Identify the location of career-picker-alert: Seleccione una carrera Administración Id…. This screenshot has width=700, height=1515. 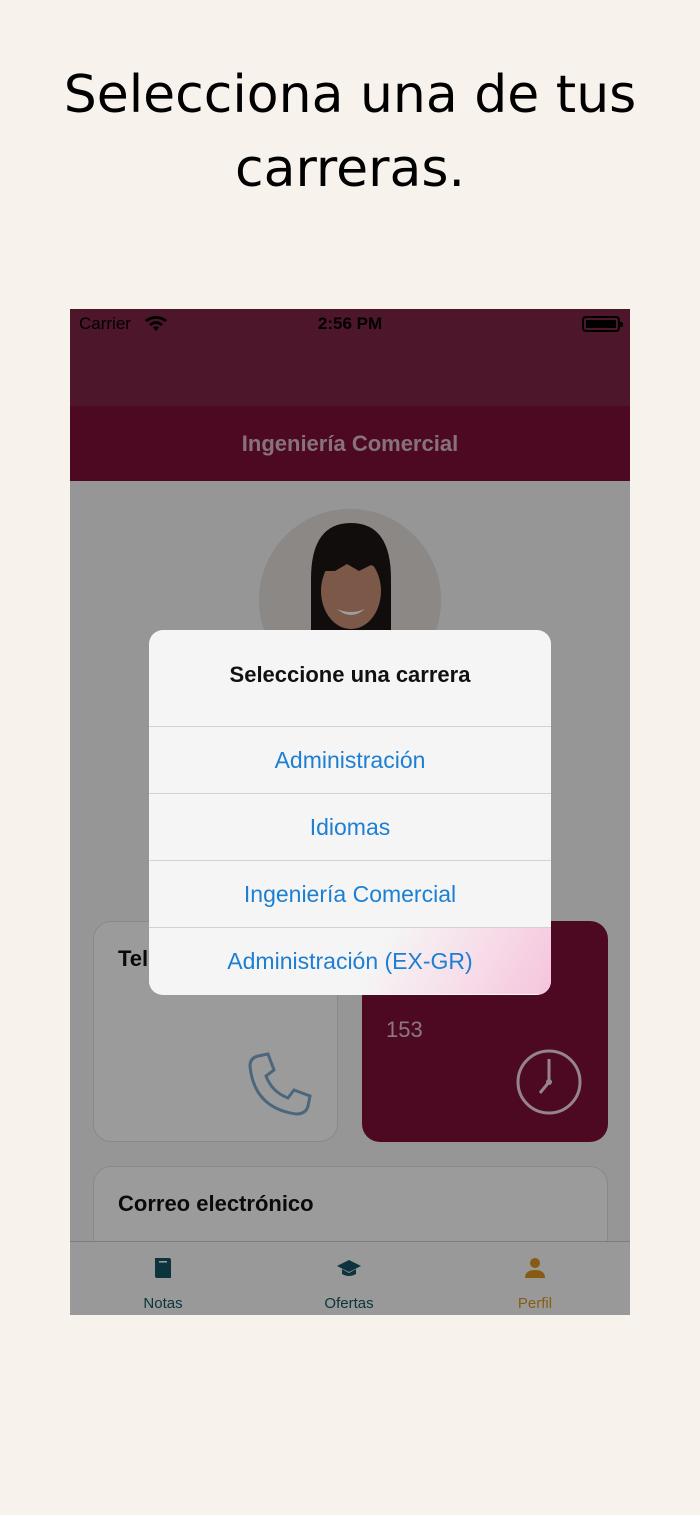
(350, 812).